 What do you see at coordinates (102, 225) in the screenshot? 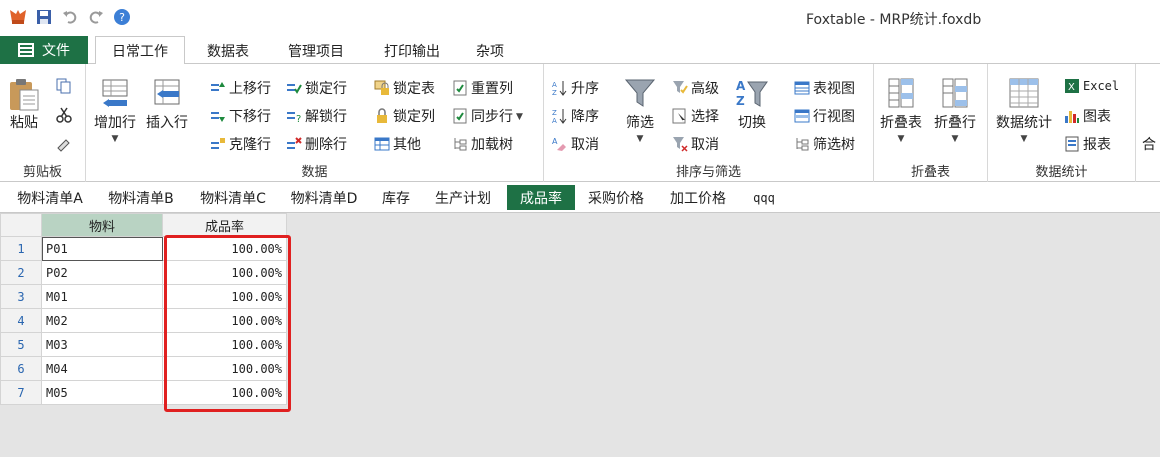
I see `column-header-material: 物料` at bounding box center [102, 225].